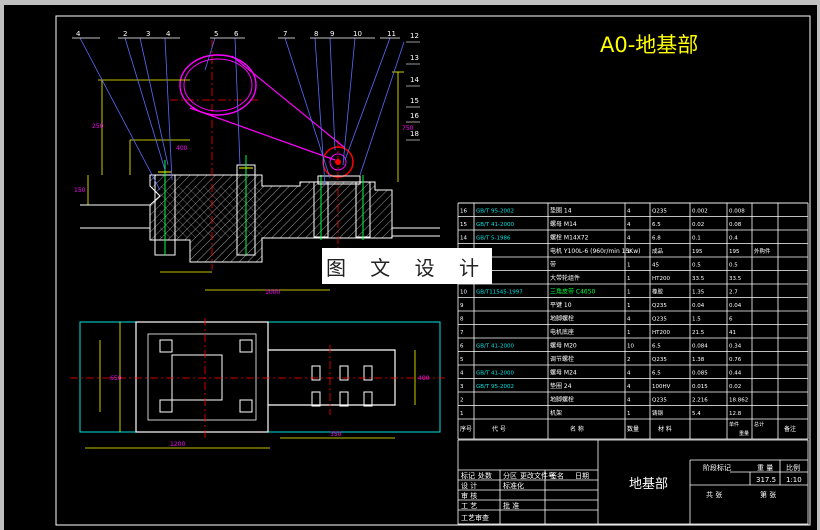 The width and height of the screenshot is (820, 530). Describe the element at coordinates (499, 293) in the screenshot. I see `table-cell-code: GB/T11545-1997` at that location.